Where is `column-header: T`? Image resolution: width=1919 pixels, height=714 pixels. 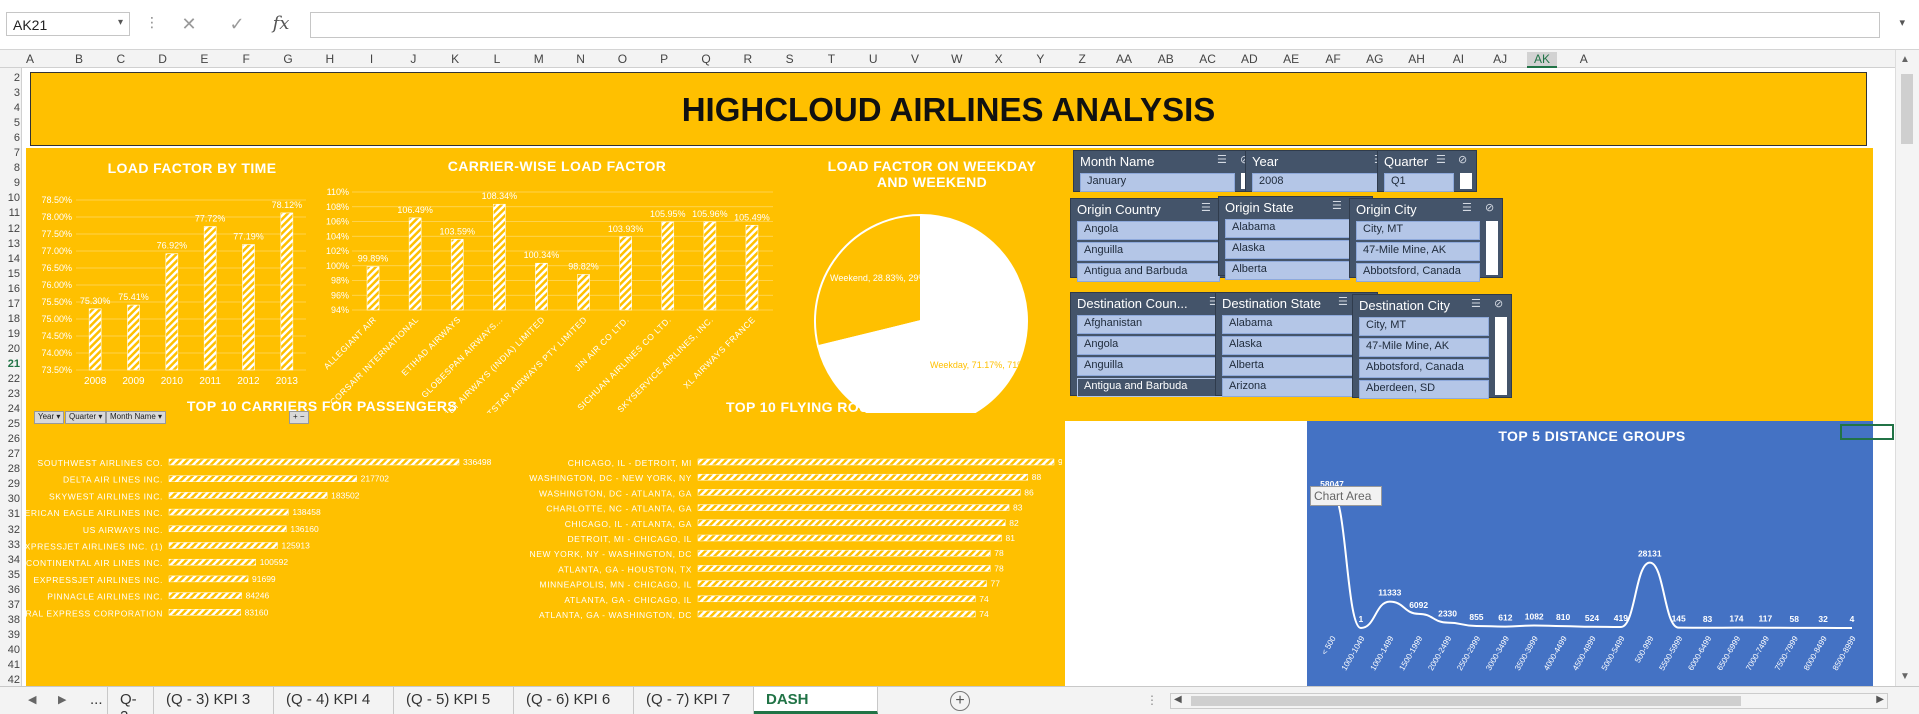
column-header: T is located at coordinates (831, 59).